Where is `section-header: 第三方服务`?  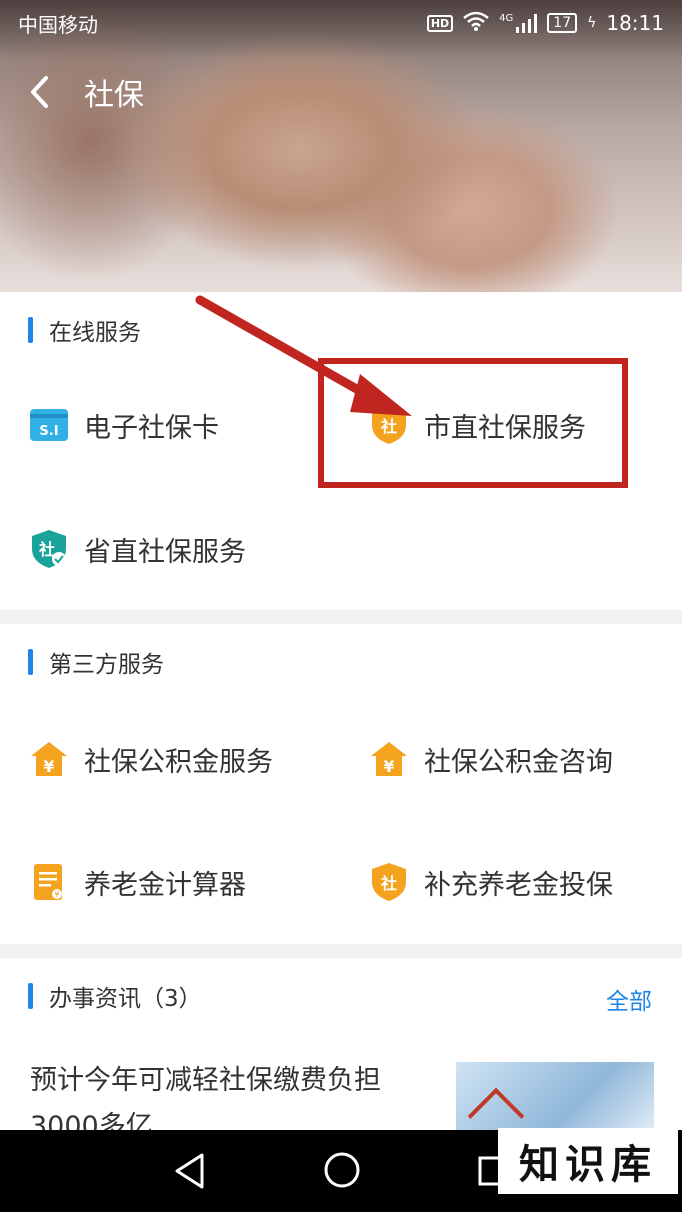 section-header: 第三方服务 is located at coordinates (96, 662).